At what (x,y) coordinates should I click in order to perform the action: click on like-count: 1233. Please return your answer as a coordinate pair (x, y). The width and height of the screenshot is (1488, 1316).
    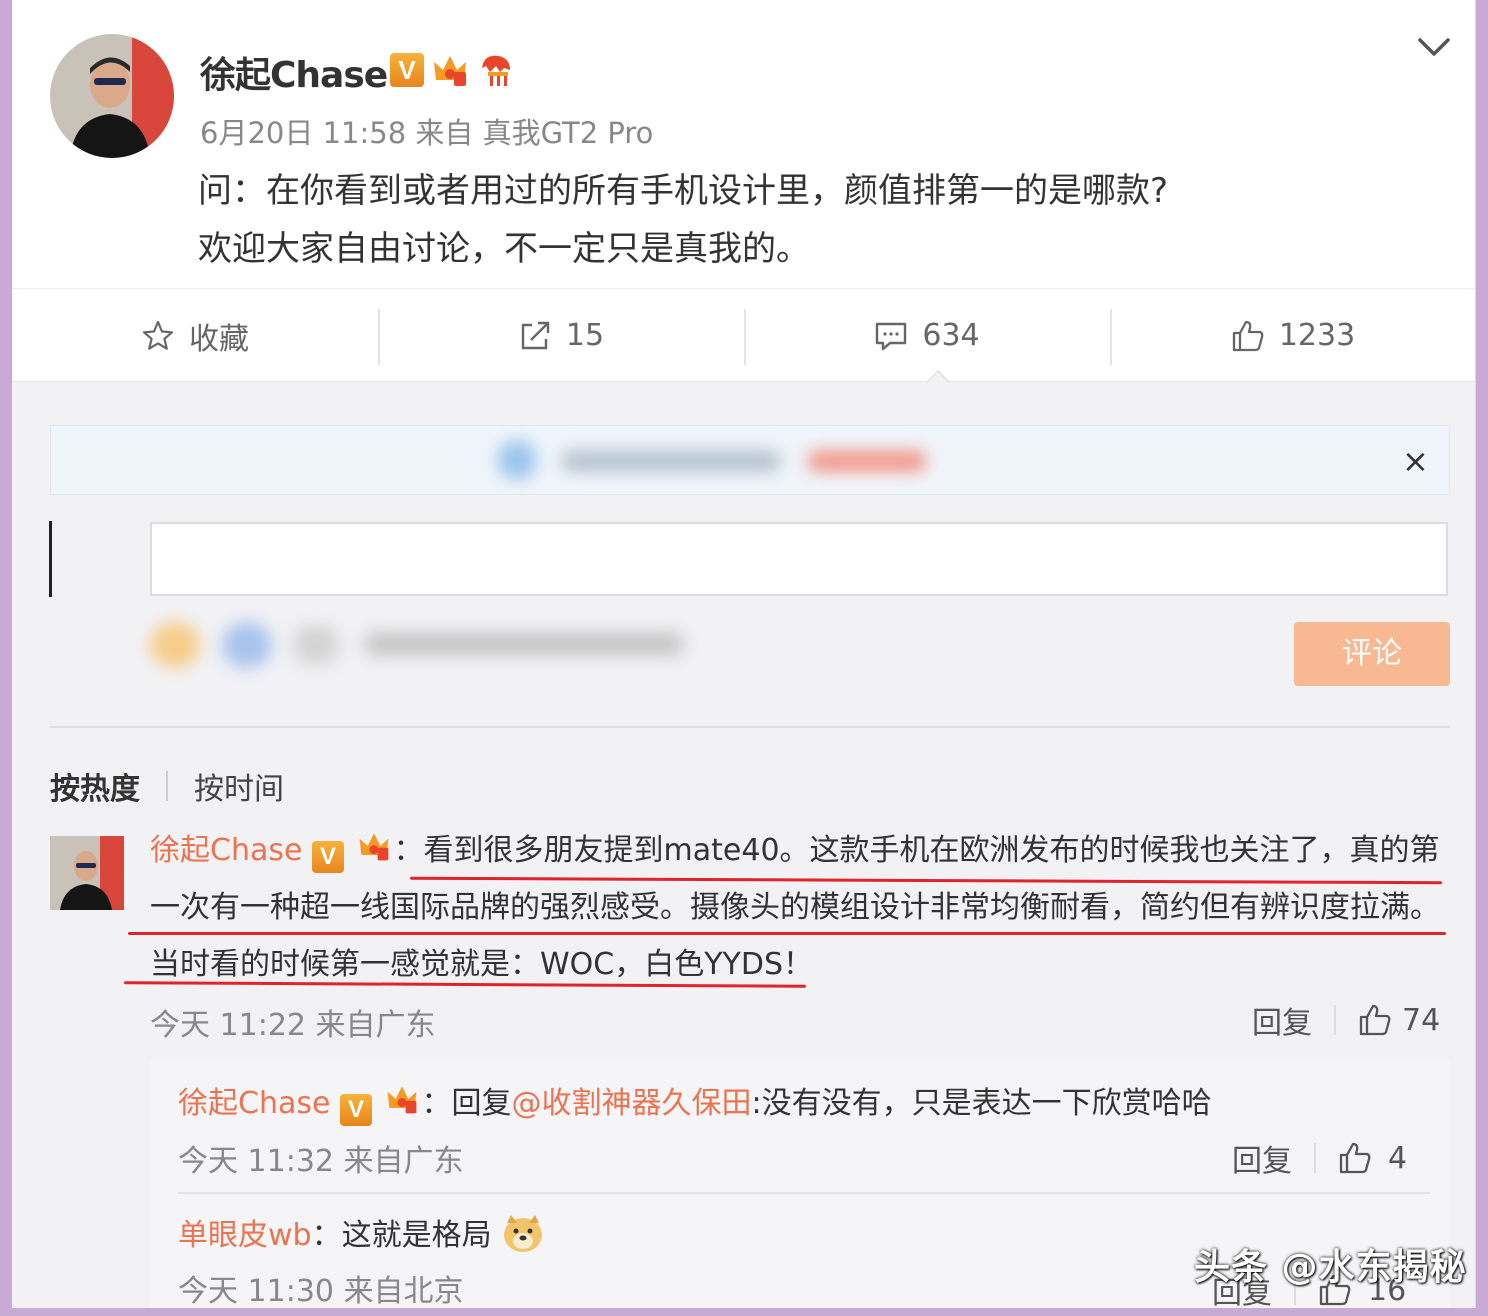
    Looking at the image, I should click on (1317, 335).